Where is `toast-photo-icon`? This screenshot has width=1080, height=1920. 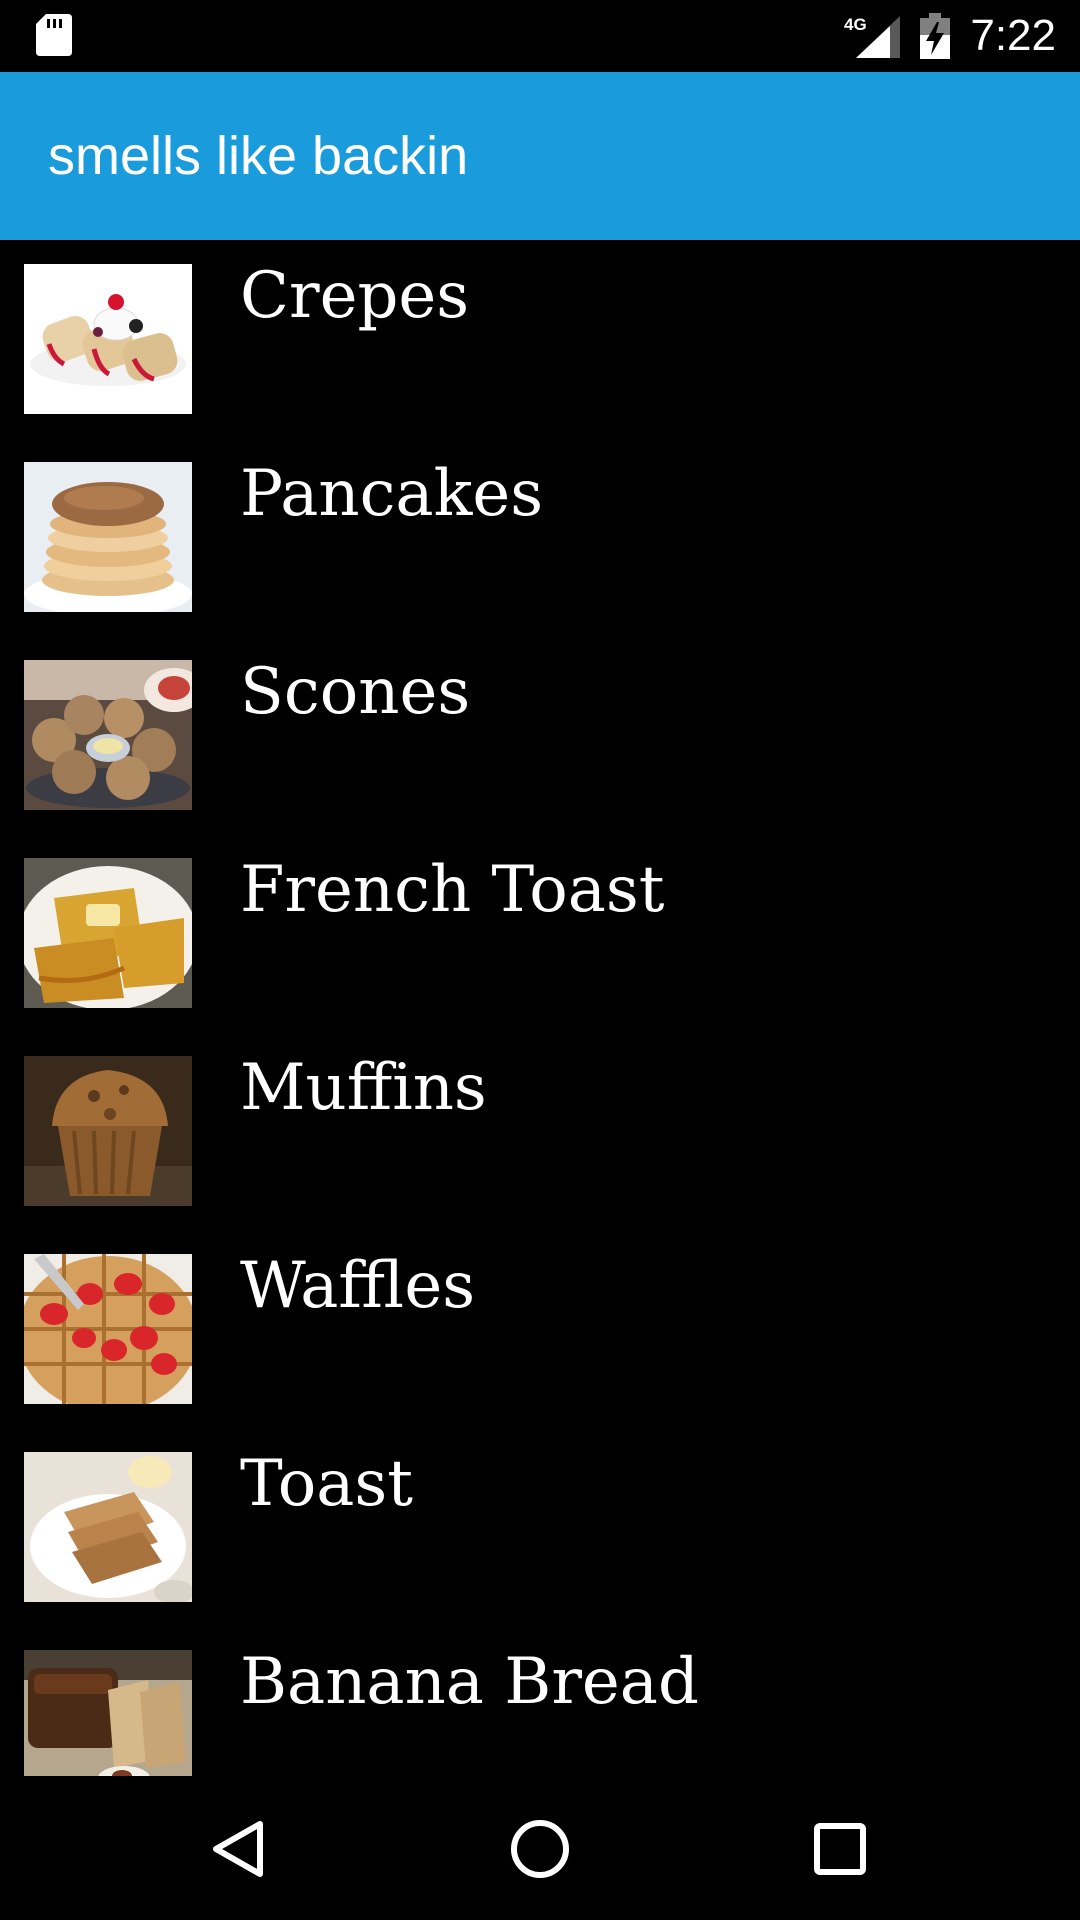
toast-photo-icon is located at coordinates (108, 1527).